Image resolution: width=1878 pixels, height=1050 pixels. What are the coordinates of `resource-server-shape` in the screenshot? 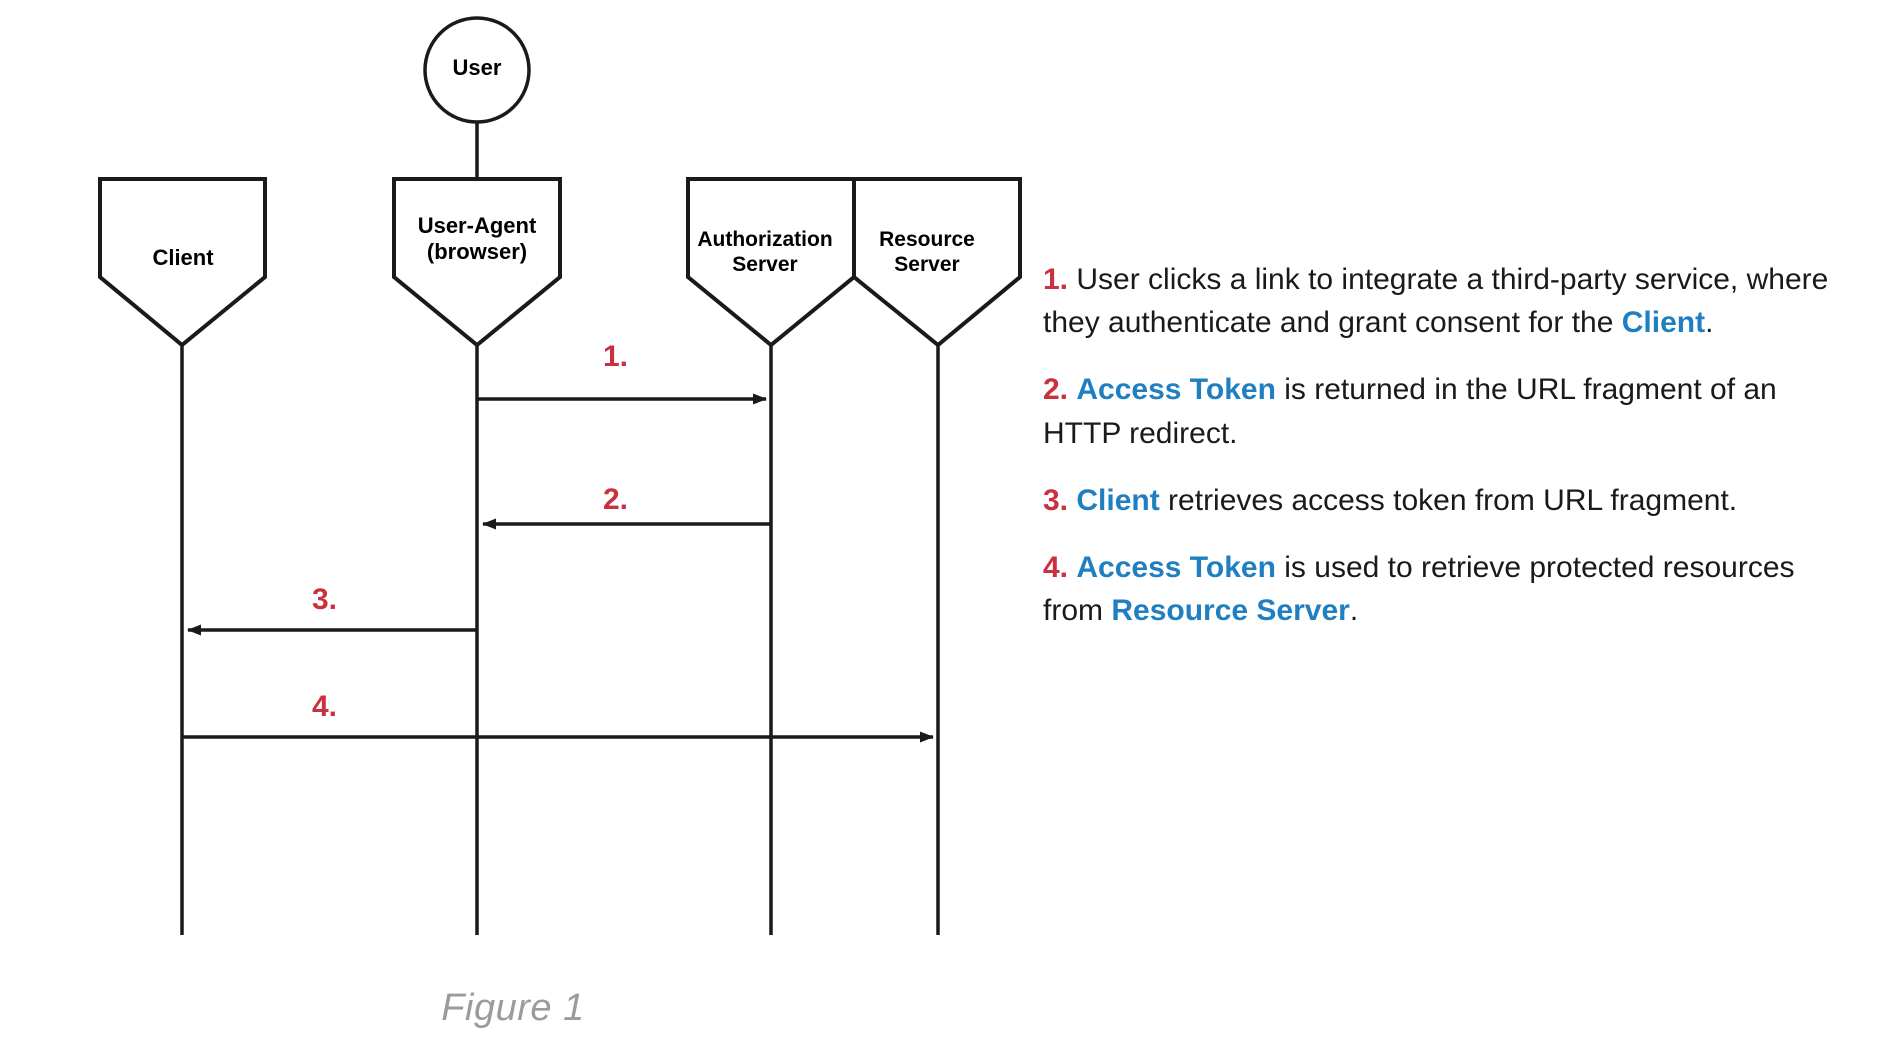 It's located at (937, 262).